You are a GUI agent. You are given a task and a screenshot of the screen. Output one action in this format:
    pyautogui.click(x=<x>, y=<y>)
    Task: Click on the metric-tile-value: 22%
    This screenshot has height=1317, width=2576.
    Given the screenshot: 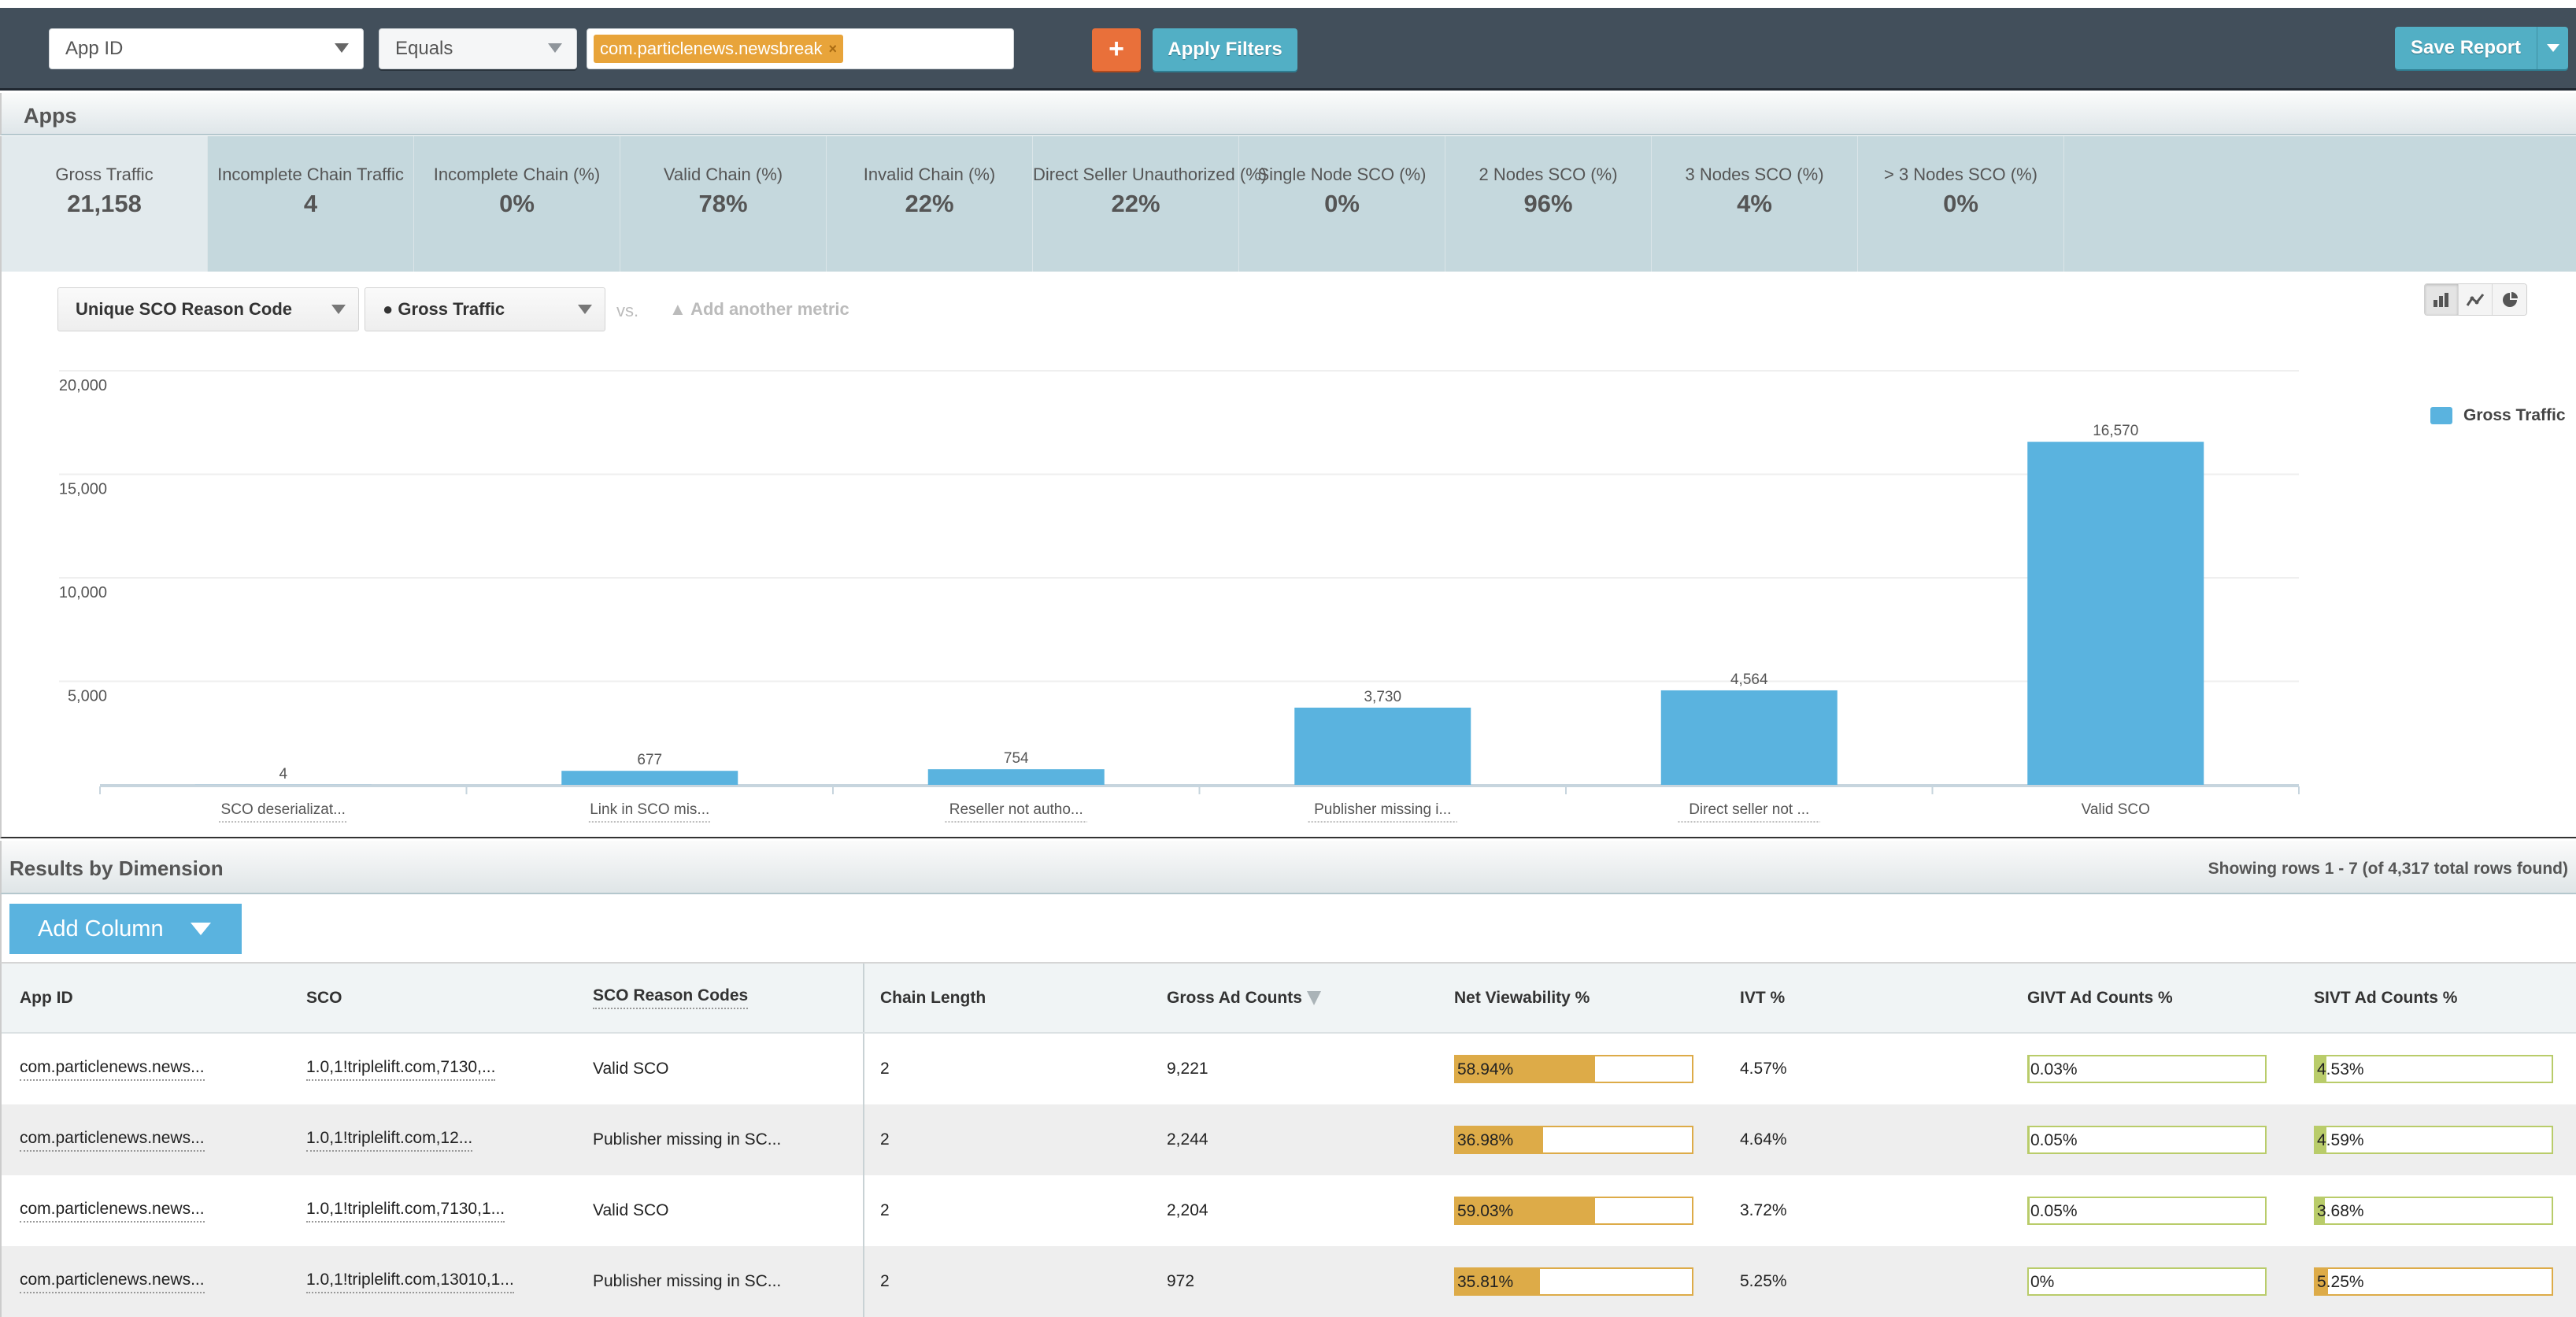 What is the action you would take?
    pyautogui.click(x=1135, y=204)
    